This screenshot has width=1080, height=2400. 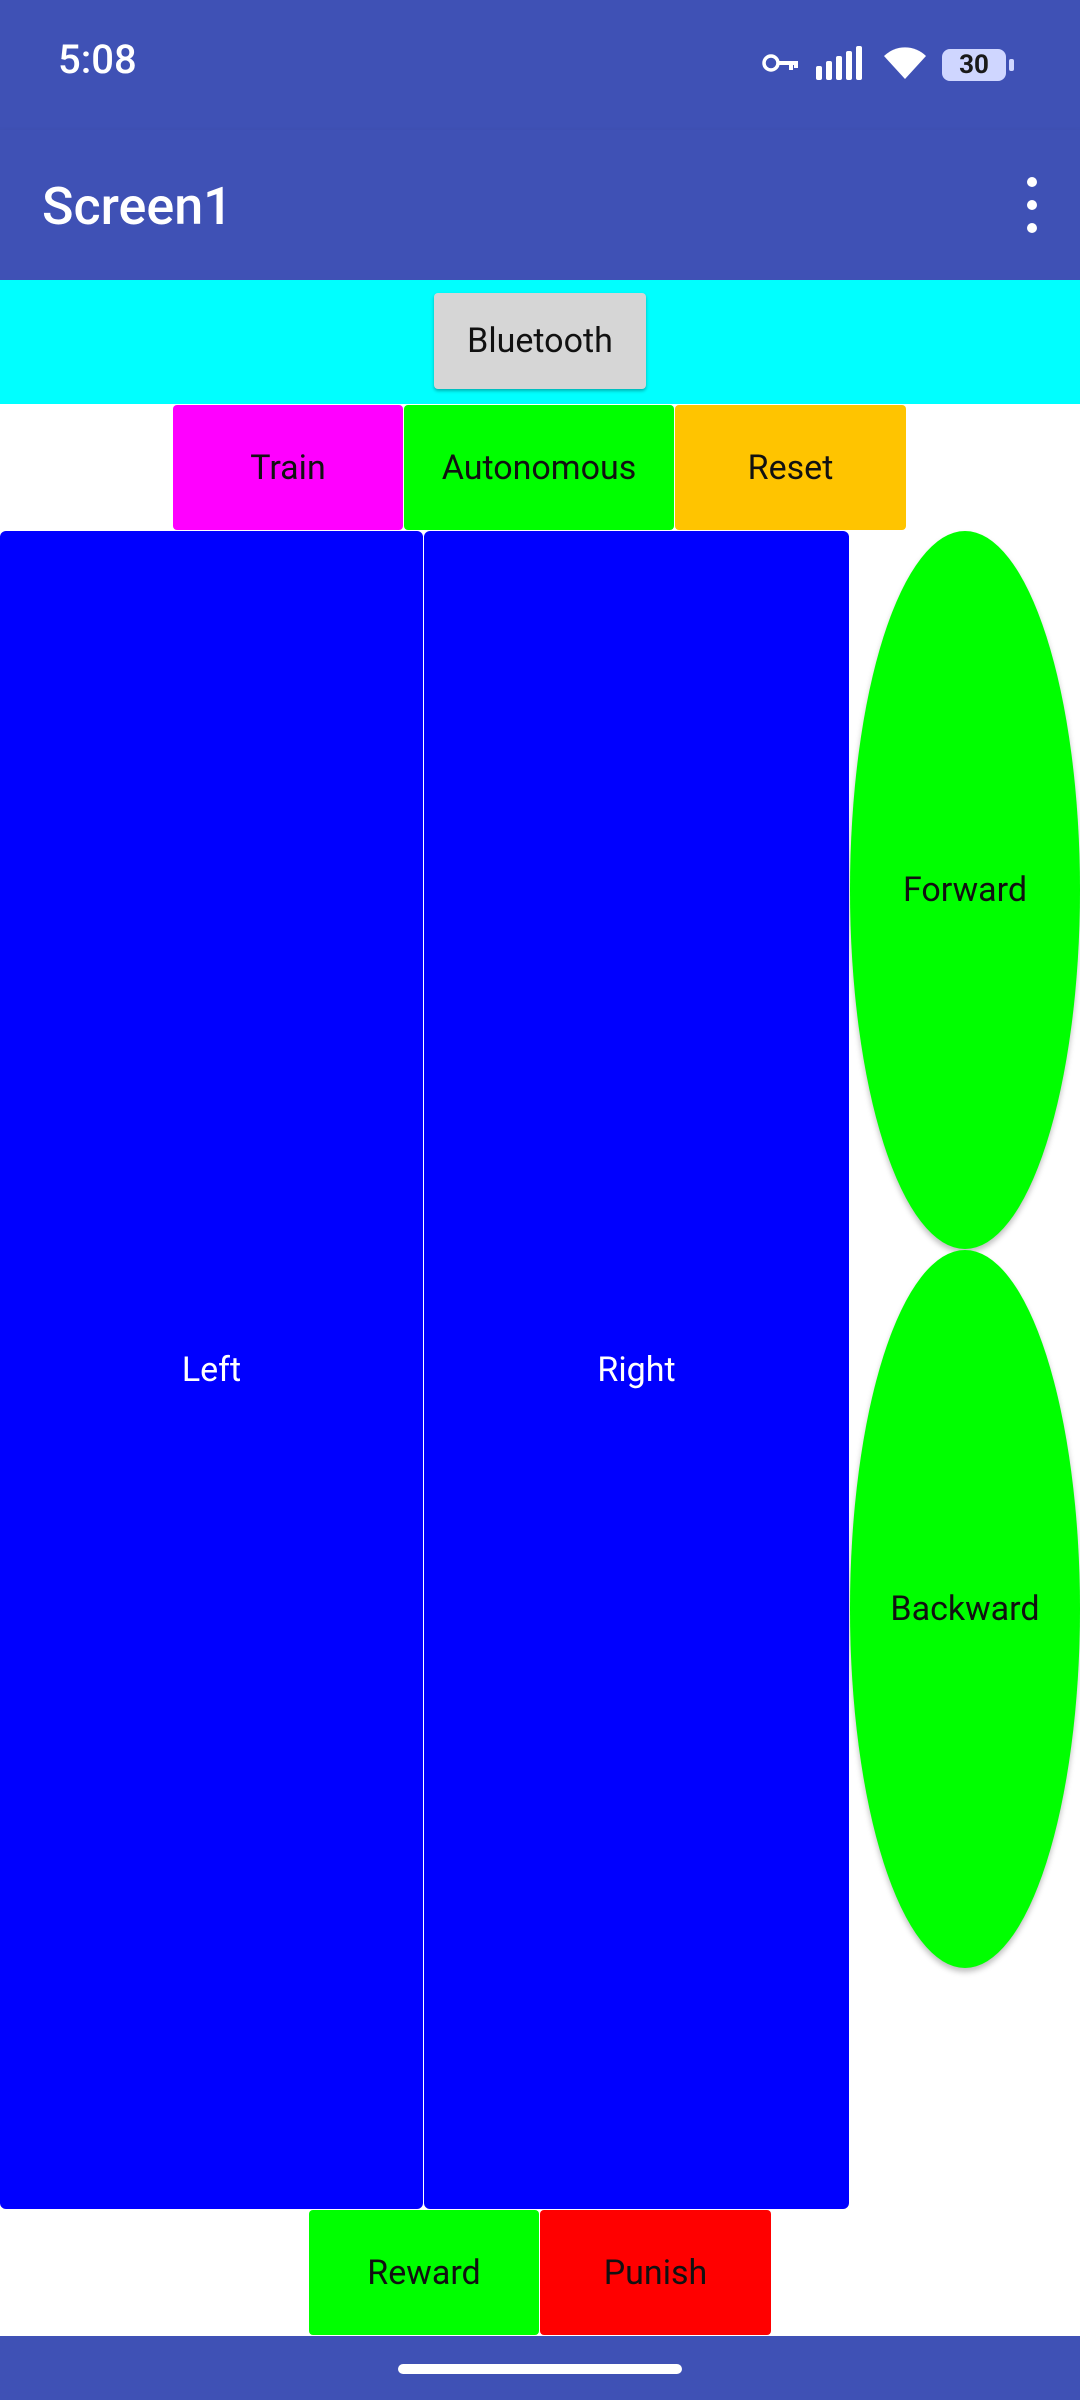 I want to click on reward-button: Reward, so click(x=424, y=2272).